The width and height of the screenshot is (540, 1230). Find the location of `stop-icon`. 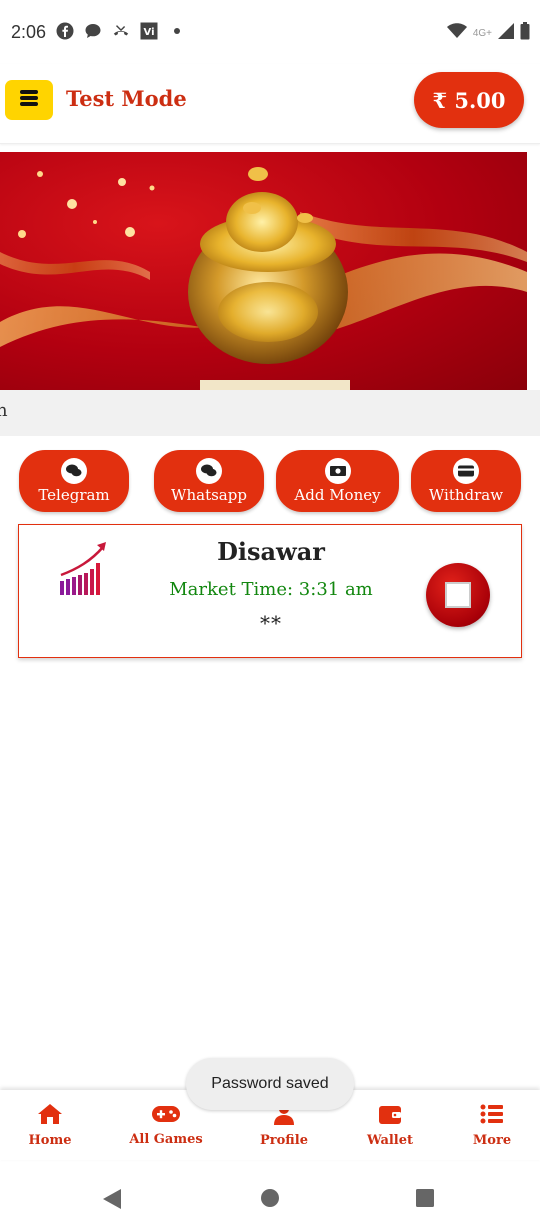

stop-icon is located at coordinates (458, 595).